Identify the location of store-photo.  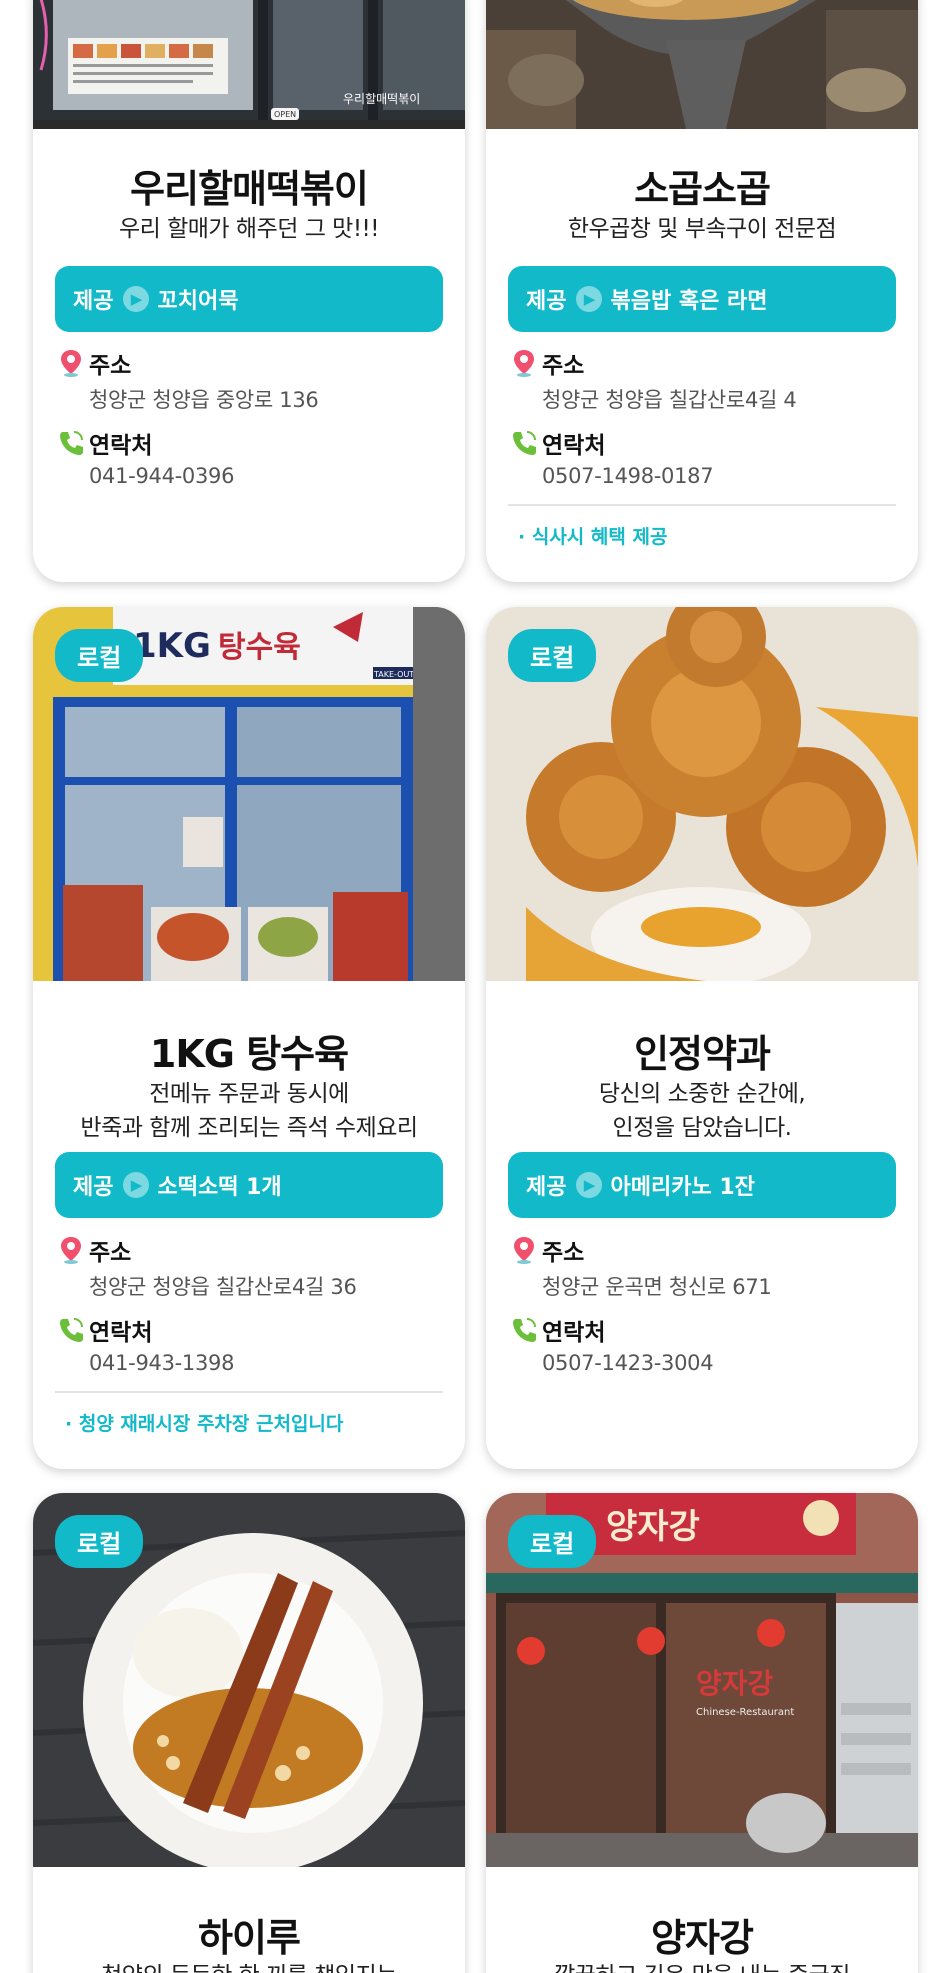
(702, 64).